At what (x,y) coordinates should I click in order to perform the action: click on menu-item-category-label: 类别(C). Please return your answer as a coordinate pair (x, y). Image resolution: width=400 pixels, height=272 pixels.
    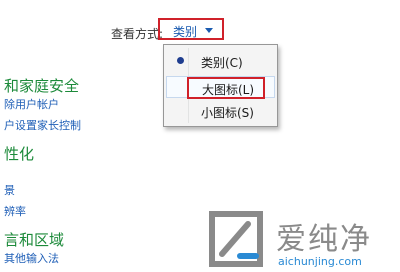
    Looking at the image, I should click on (222, 63).